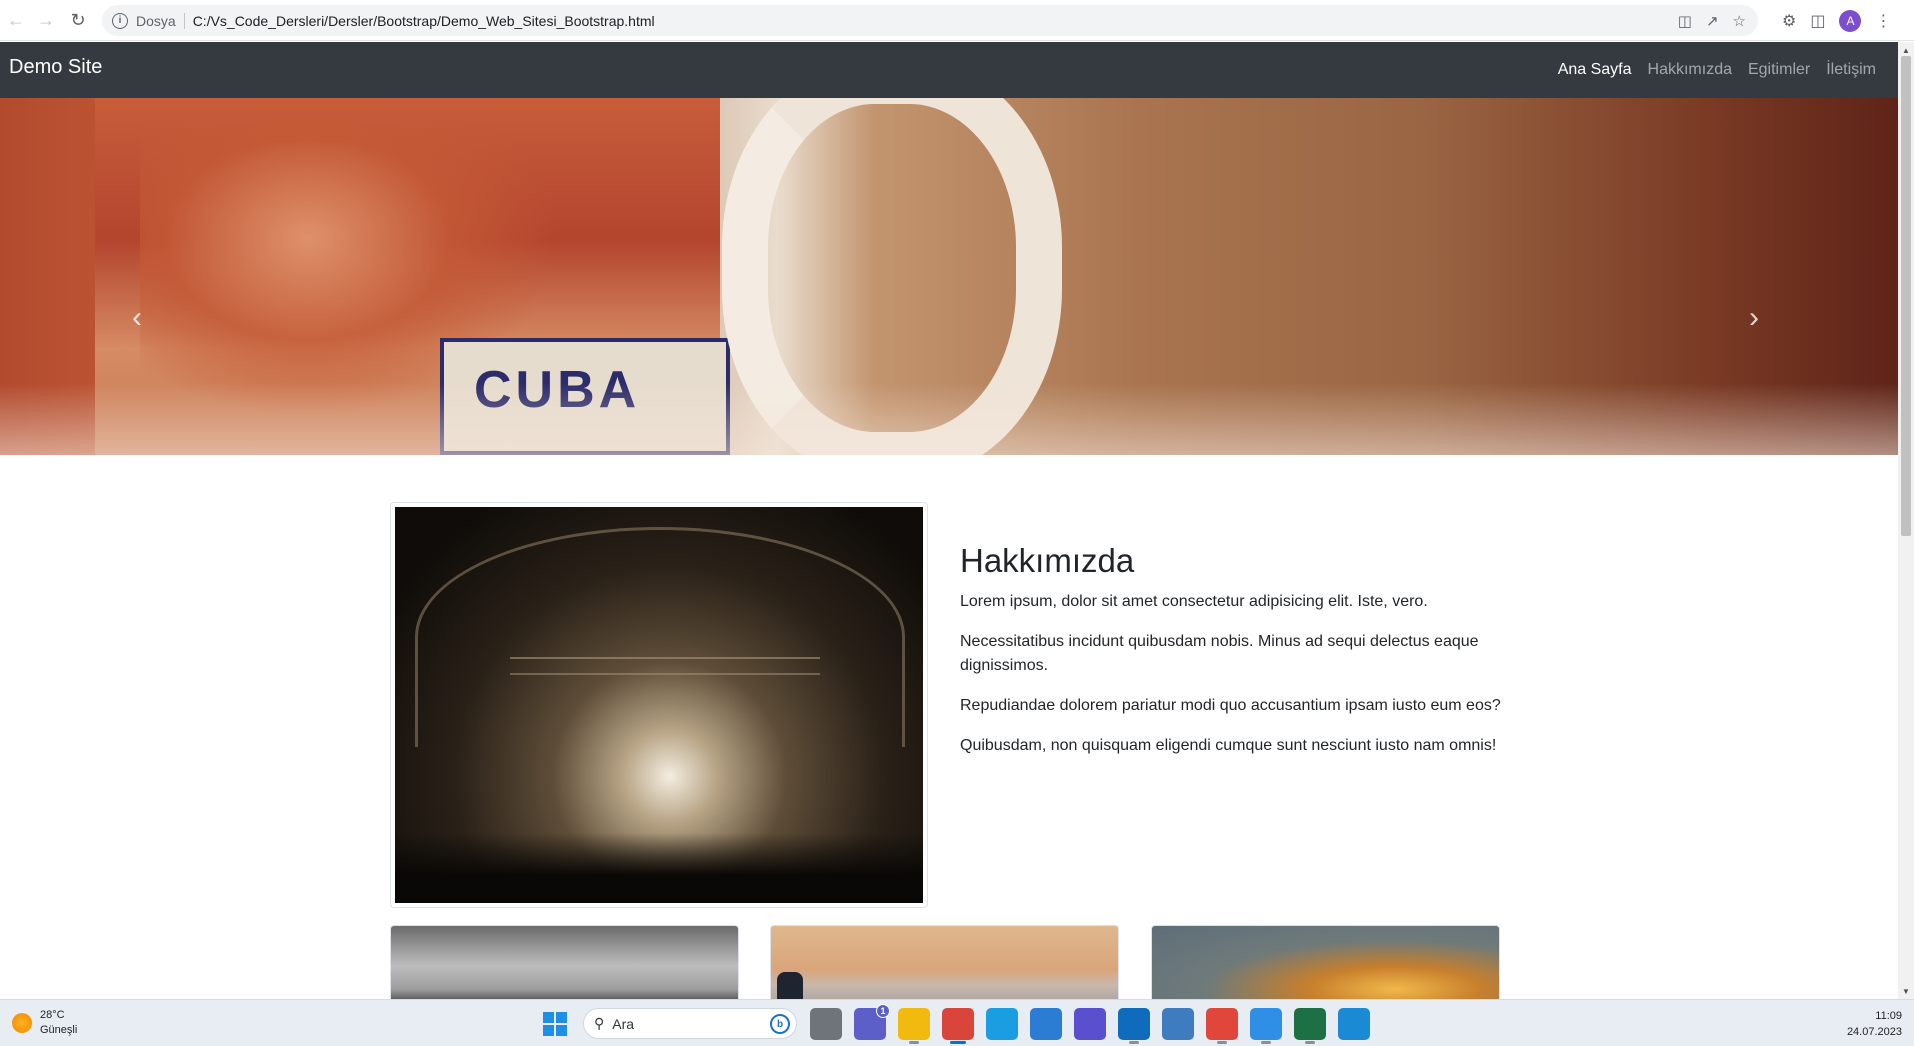 Image resolution: width=1914 pixels, height=1046 pixels. Describe the element at coordinates (1754, 318) in the screenshot. I see `carousel-next-icon: ›` at that location.